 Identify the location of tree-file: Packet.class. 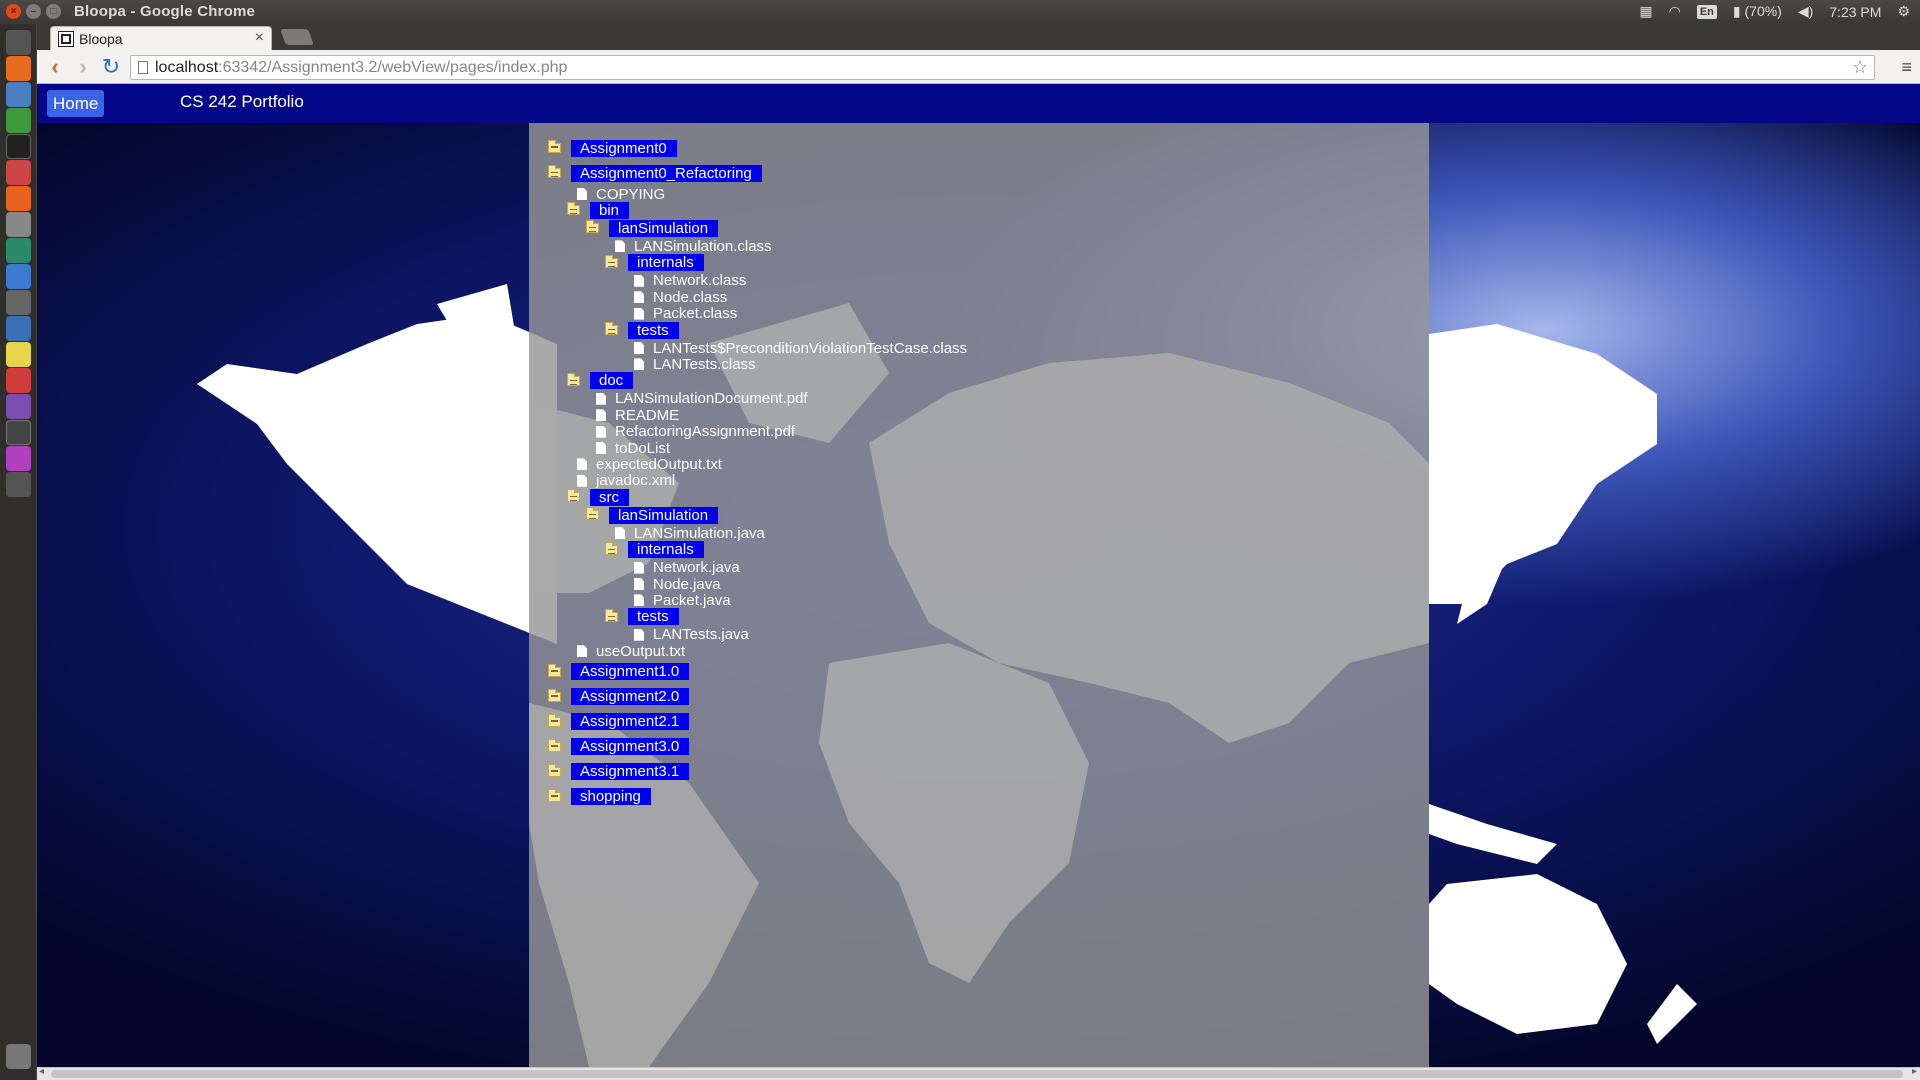
(685, 314).